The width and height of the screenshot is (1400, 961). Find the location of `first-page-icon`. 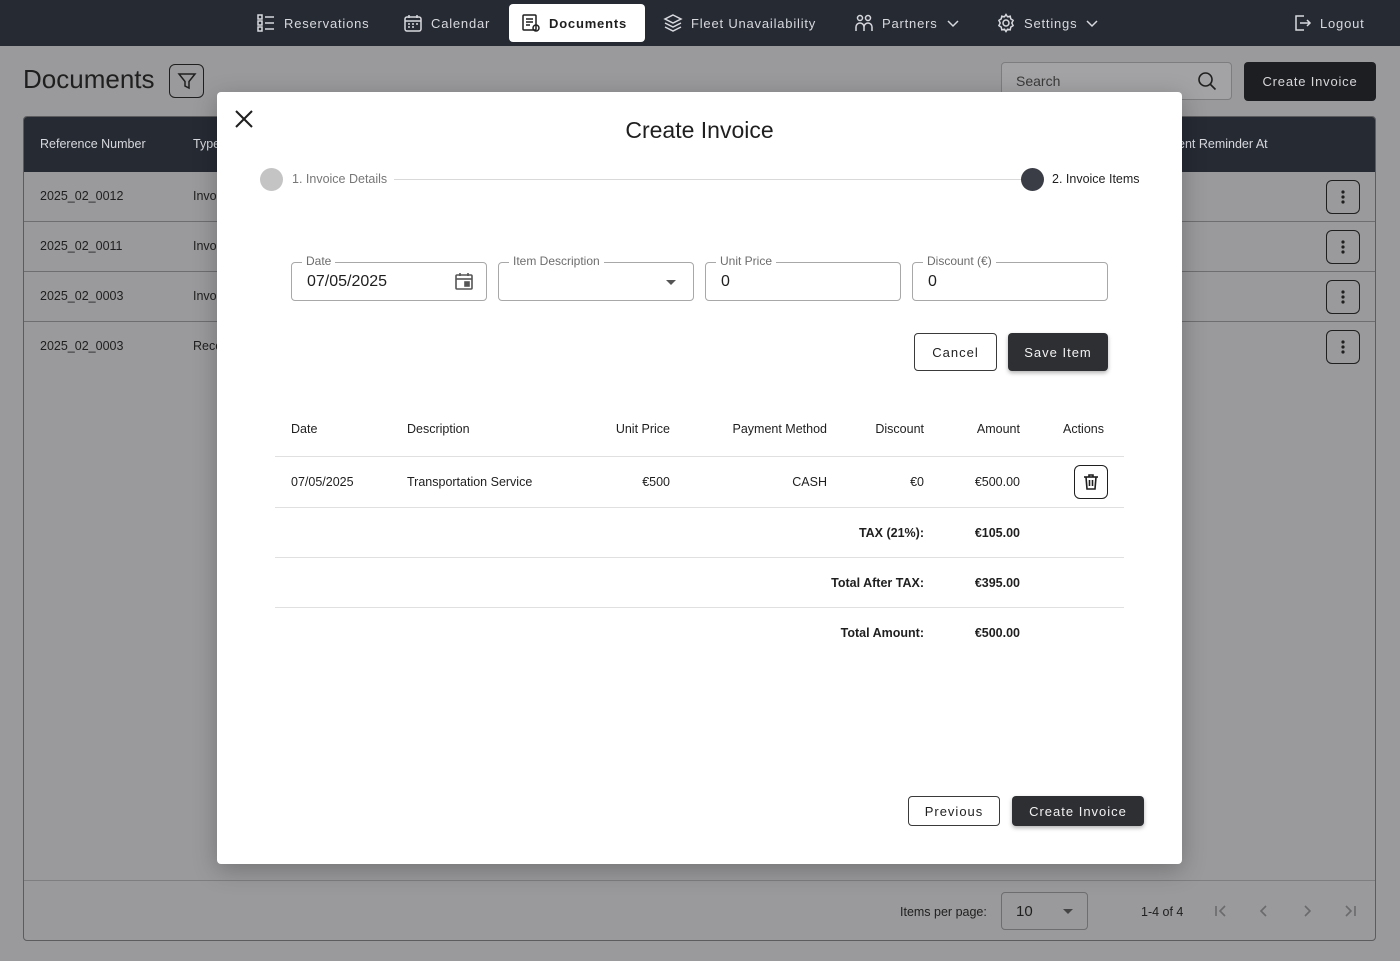

first-page-icon is located at coordinates (1220, 911).